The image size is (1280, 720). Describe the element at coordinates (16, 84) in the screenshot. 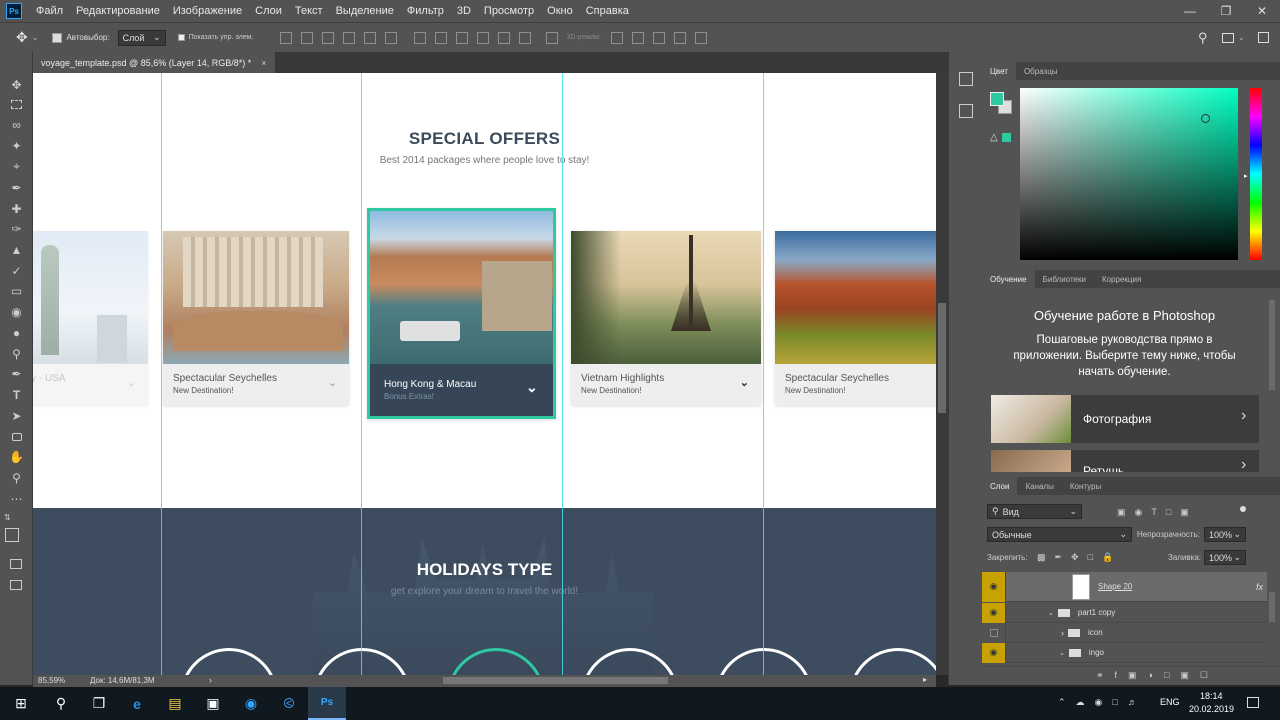

I see `move-tool-icon: ✥` at that location.